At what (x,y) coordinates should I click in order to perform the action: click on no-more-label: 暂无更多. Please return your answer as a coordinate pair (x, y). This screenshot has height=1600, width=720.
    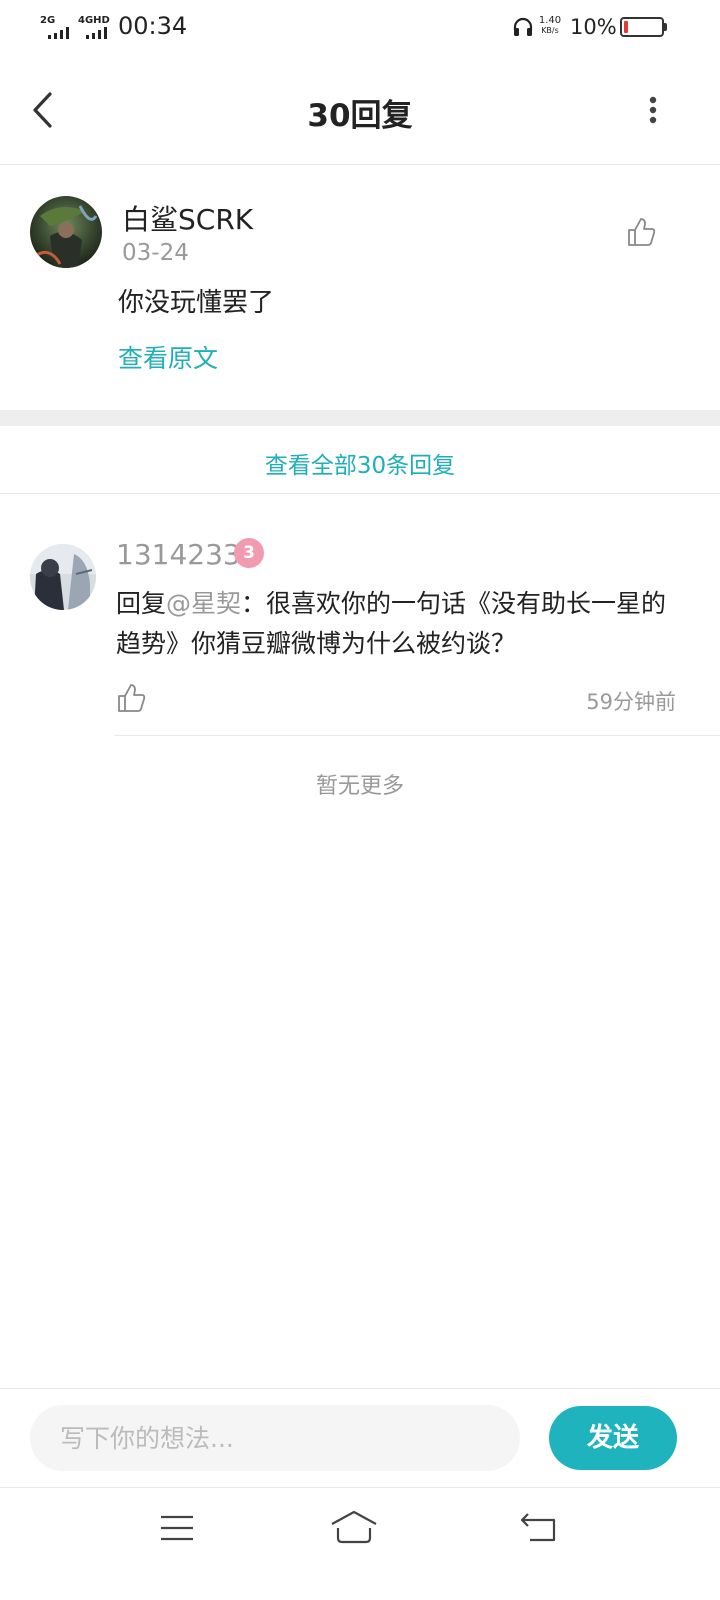
    Looking at the image, I should click on (359, 786).